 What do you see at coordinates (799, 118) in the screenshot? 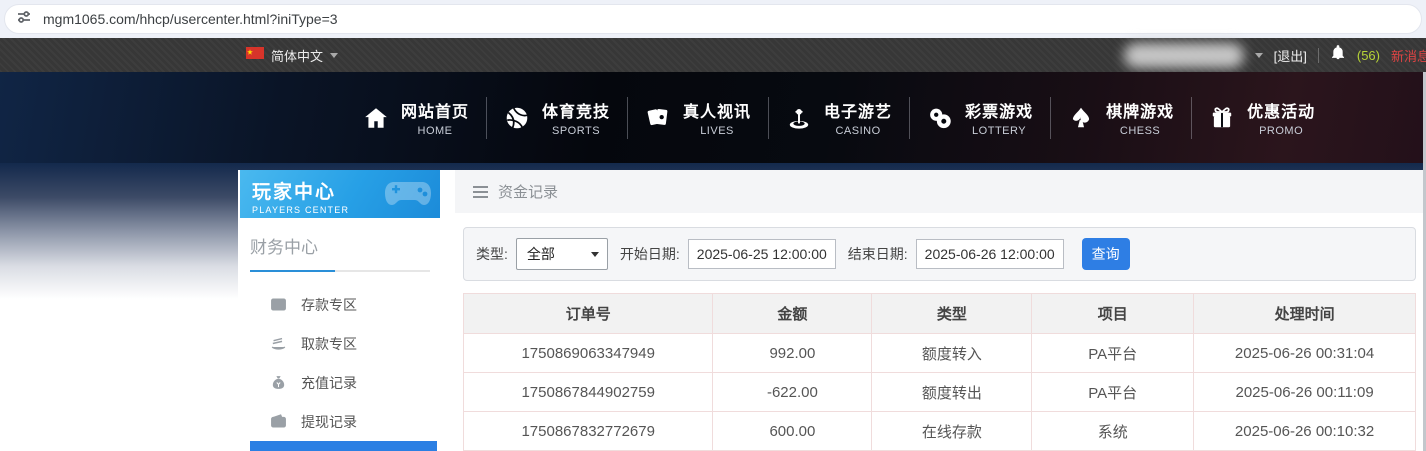
I see `joystick-icon` at bounding box center [799, 118].